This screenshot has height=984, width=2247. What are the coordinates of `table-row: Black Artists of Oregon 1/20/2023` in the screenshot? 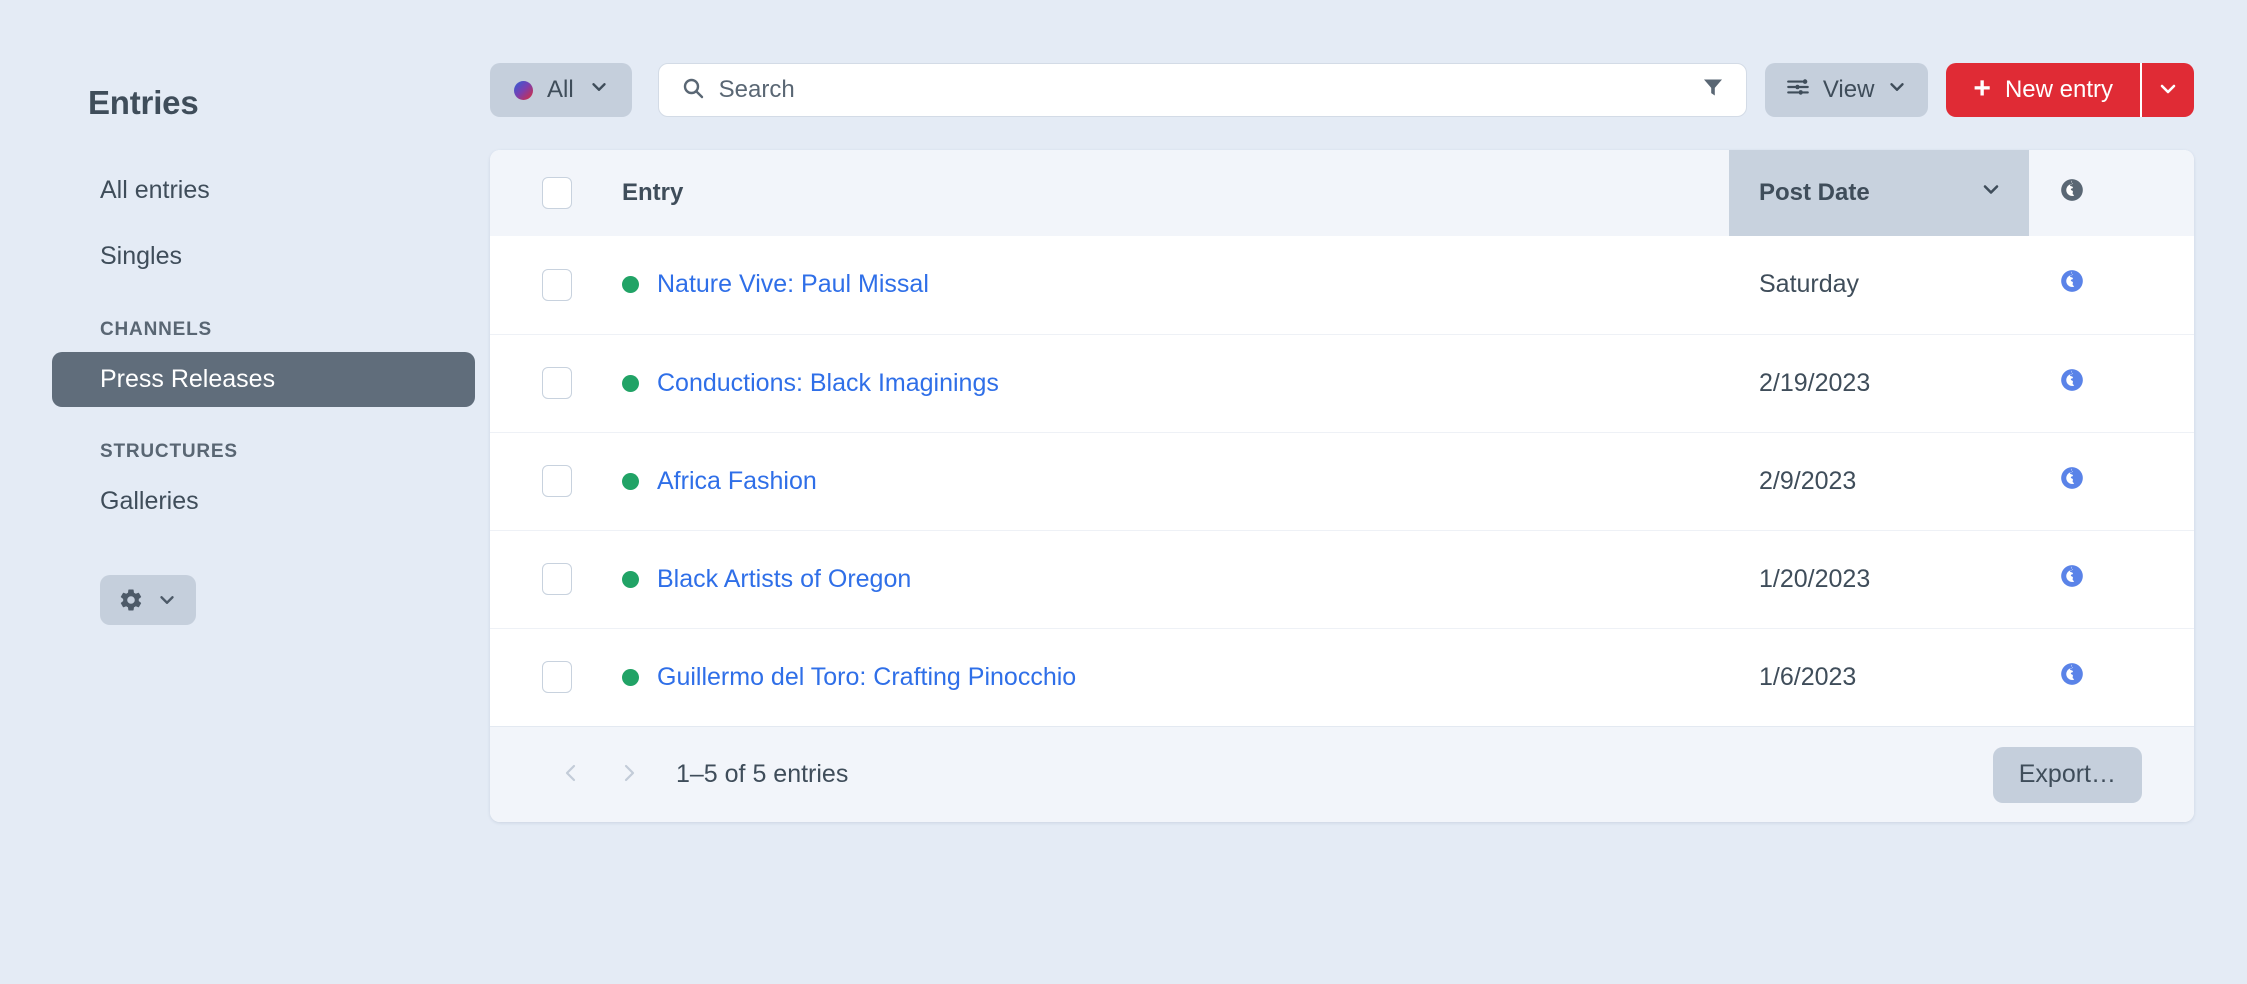 It's located at (1342, 579).